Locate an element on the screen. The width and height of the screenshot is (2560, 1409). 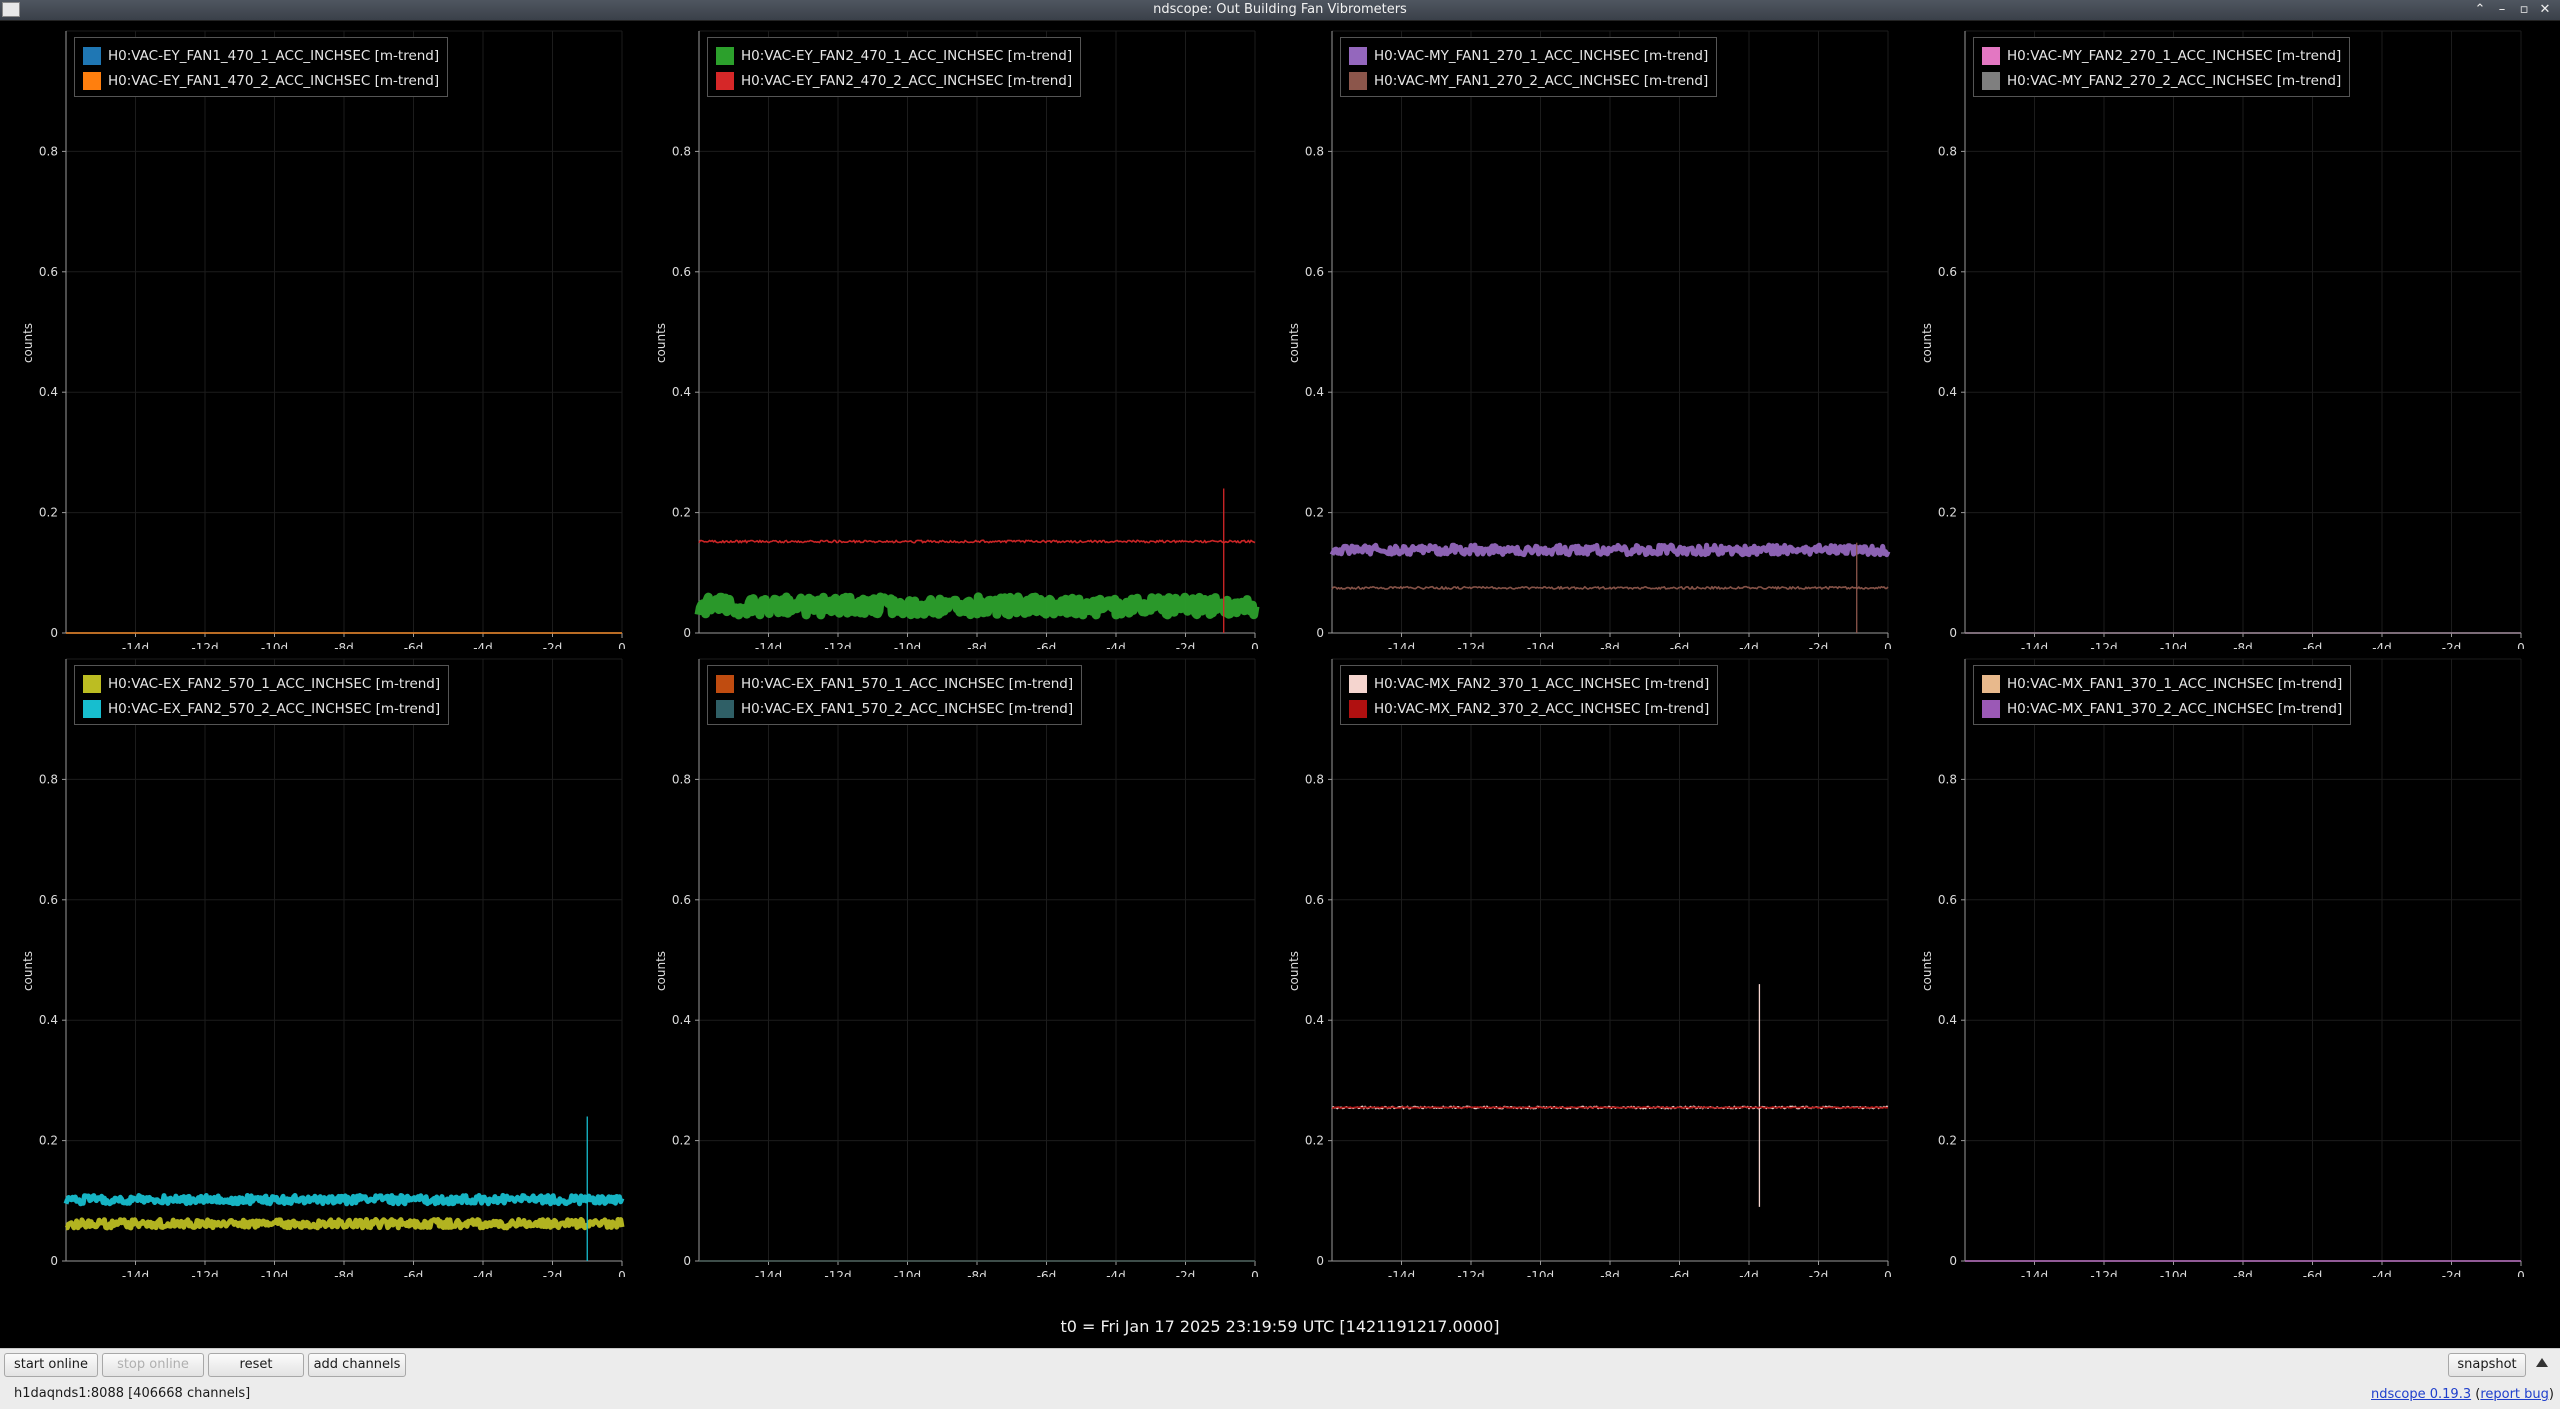
x-tick-label: -6d is located at coordinates (1680, 1273).